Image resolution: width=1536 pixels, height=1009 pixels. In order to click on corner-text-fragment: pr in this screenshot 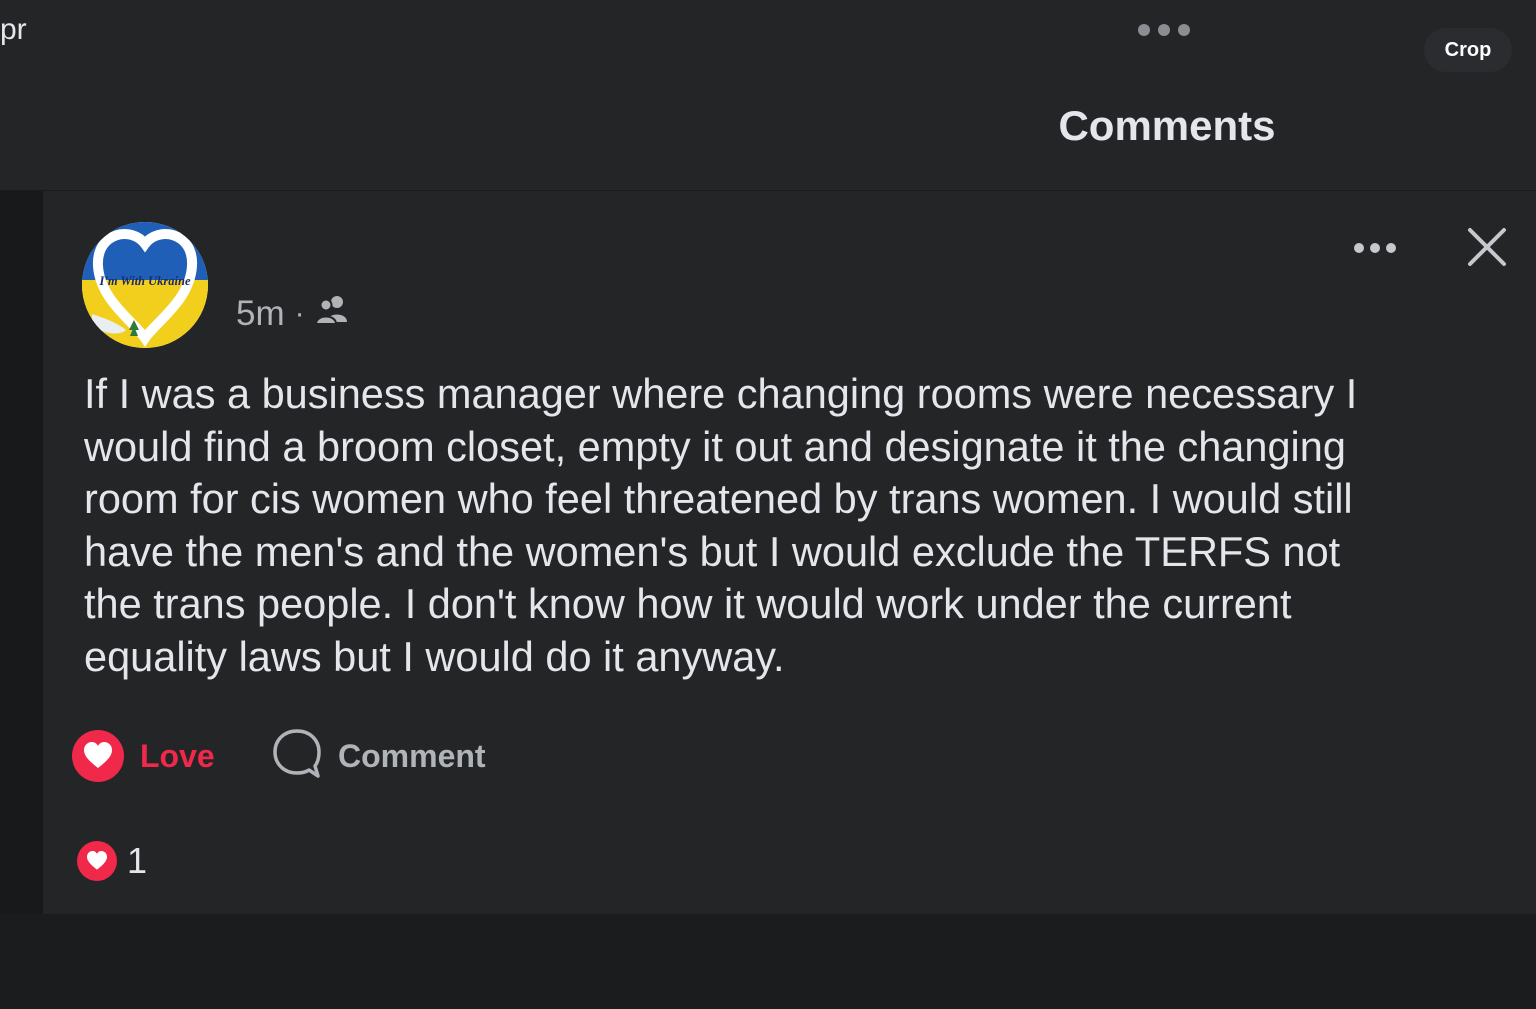, I will do `click(13, 29)`.